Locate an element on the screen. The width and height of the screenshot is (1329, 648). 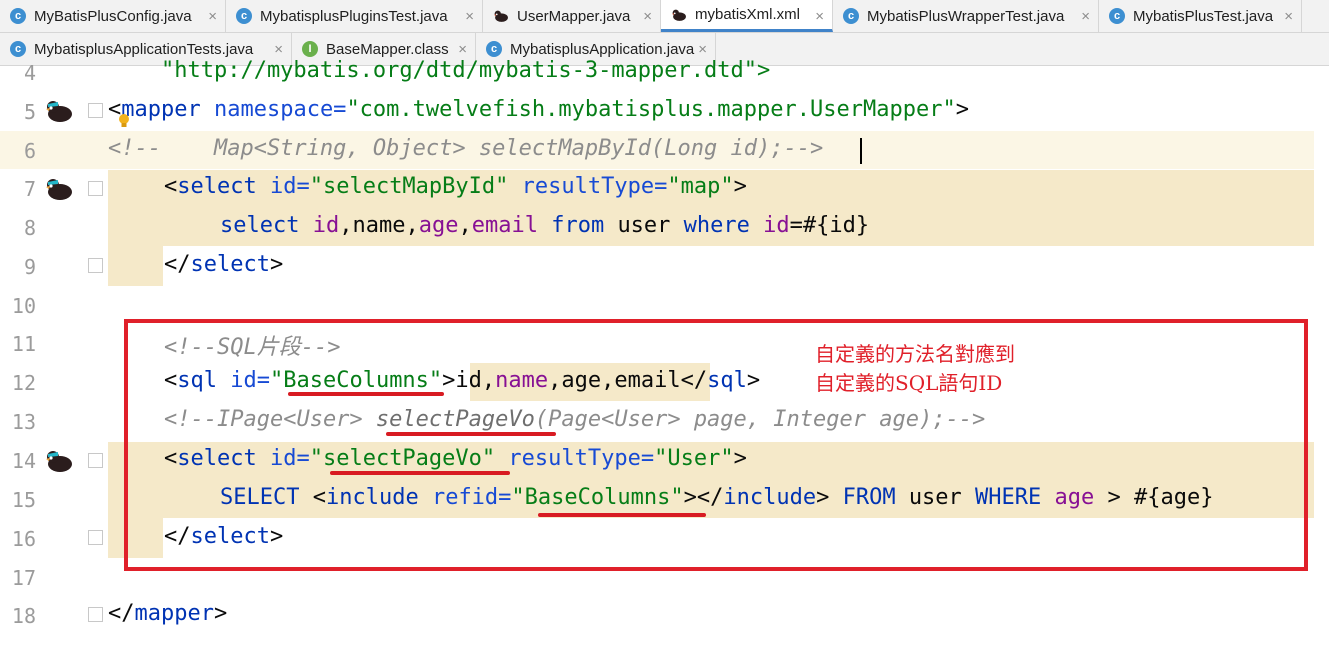
code-text: </mapper> is located at coordinates (167, 613).